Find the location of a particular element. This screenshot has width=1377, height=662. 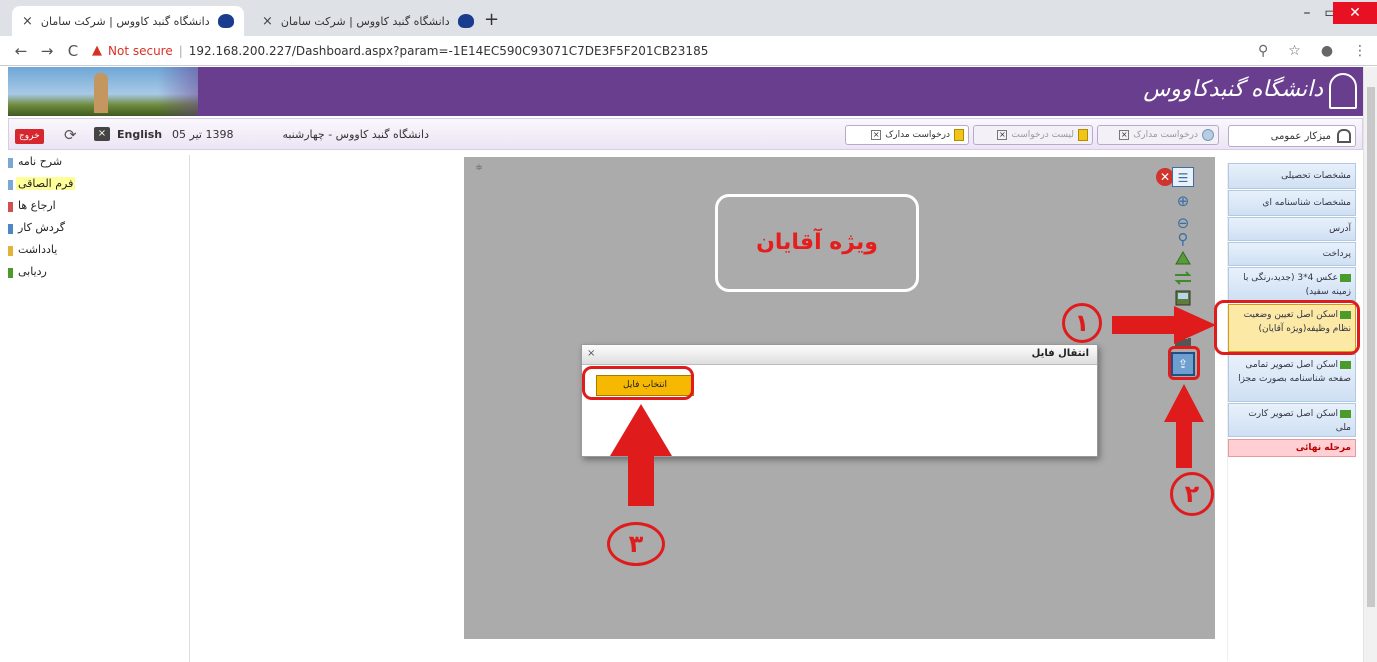

university-day-label: دانشگاه گنبد کاووس - چهارشنبه is located at coordinates (355, 134).